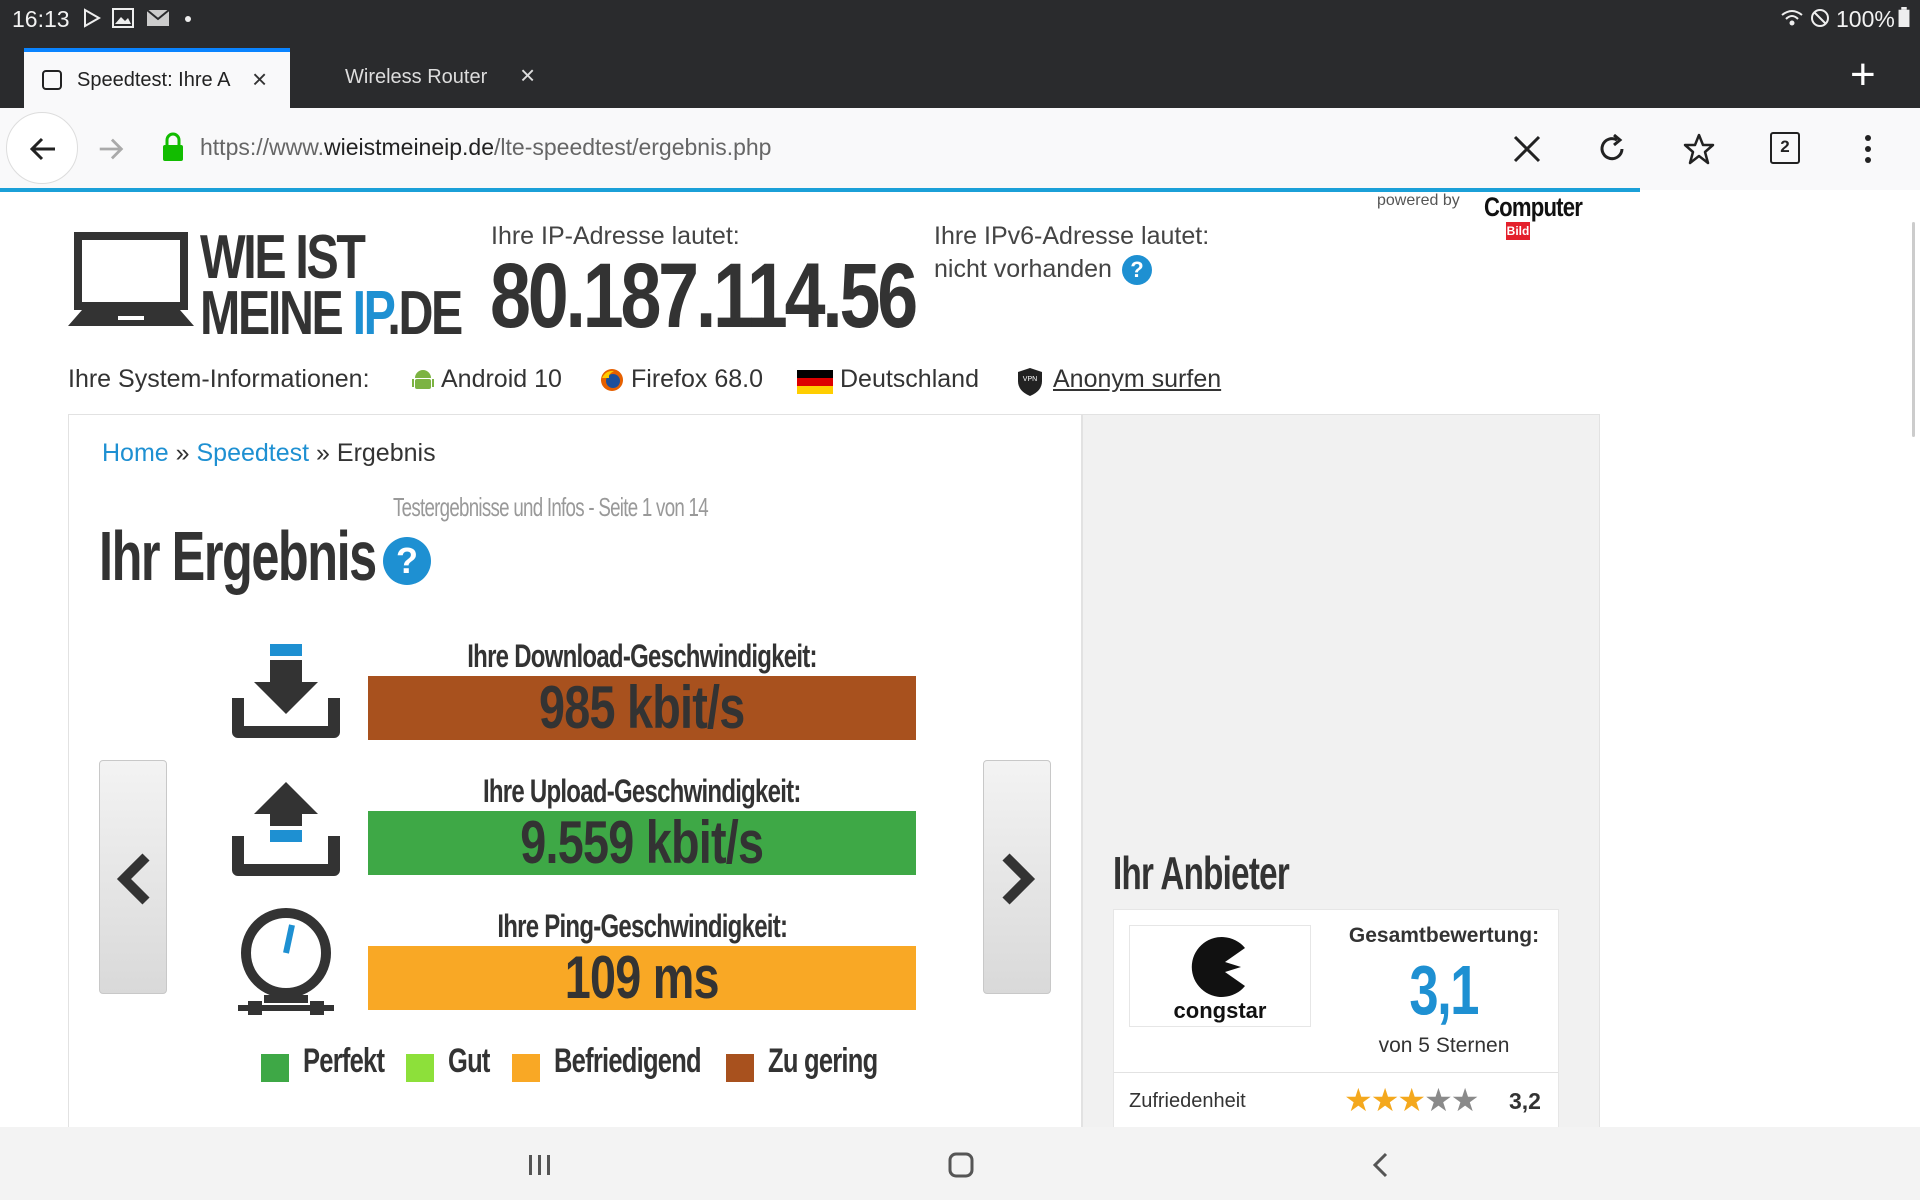  Describe the element at coordinates (158, 17) in the screenshot. I see `mail-icon` at that location.